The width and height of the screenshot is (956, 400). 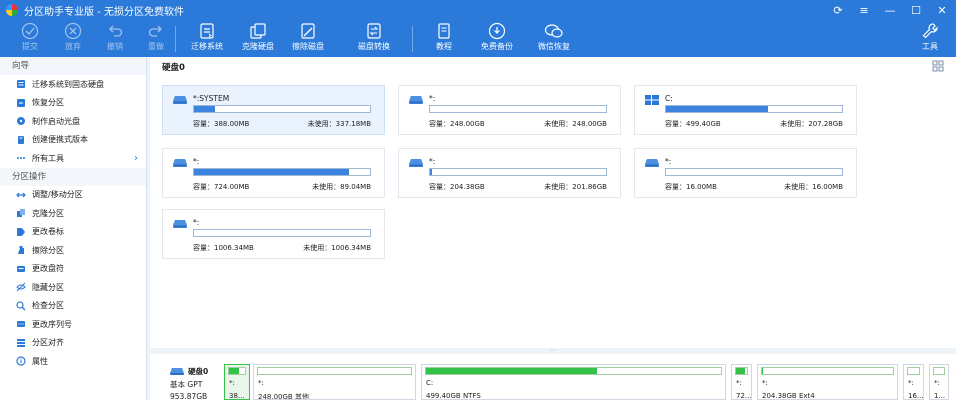 I want to click on segment-info: 204.38GB Ext4, so click(x=788, y=396).